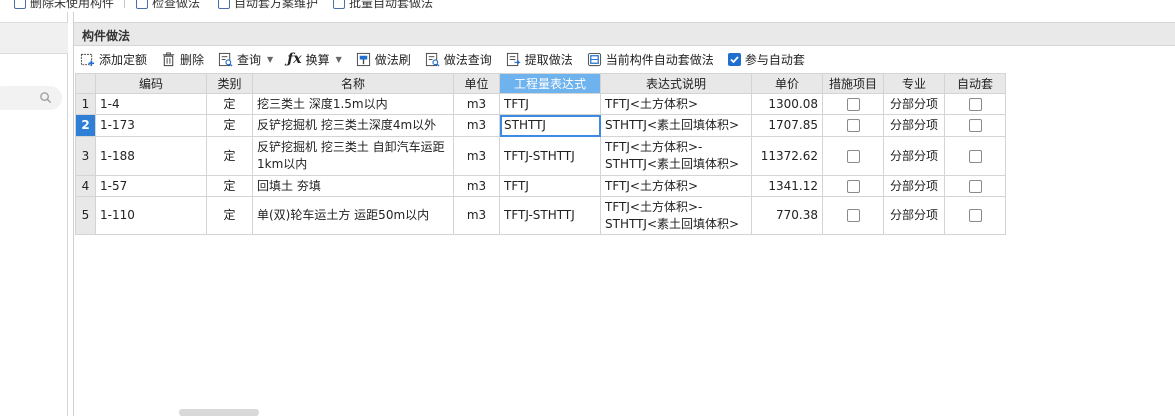  Describe the element at coordinates (85, 83) in the screenshot. I see `corner-cell` at that location.